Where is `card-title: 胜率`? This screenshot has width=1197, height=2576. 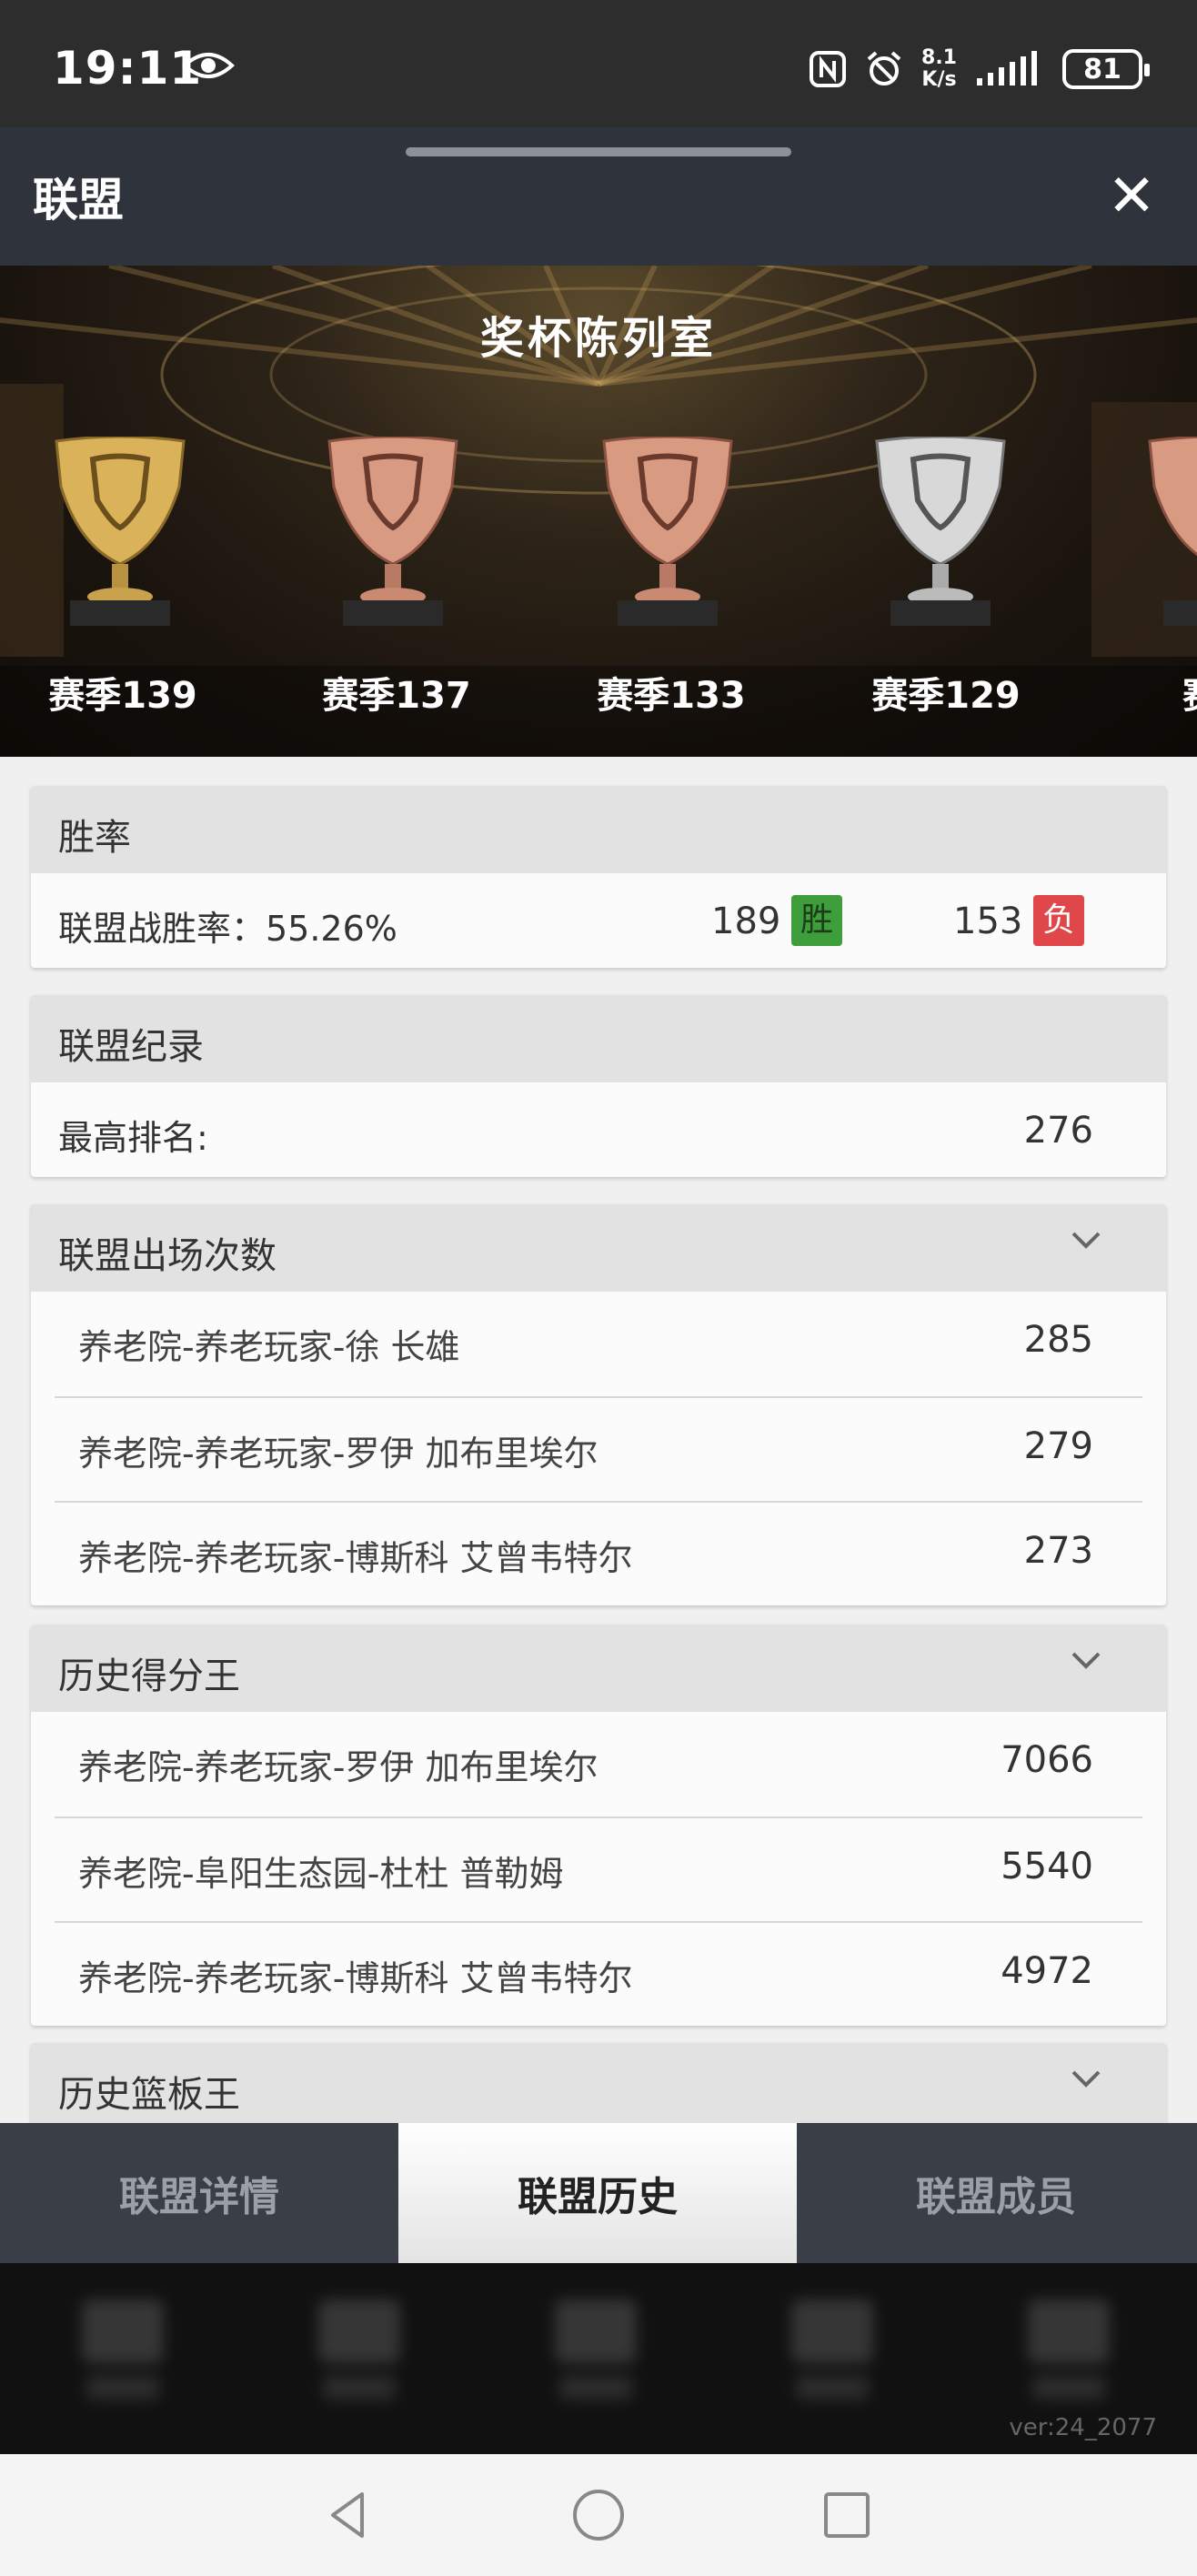
card-title: 胜率 is located at coordinates (94, 838).